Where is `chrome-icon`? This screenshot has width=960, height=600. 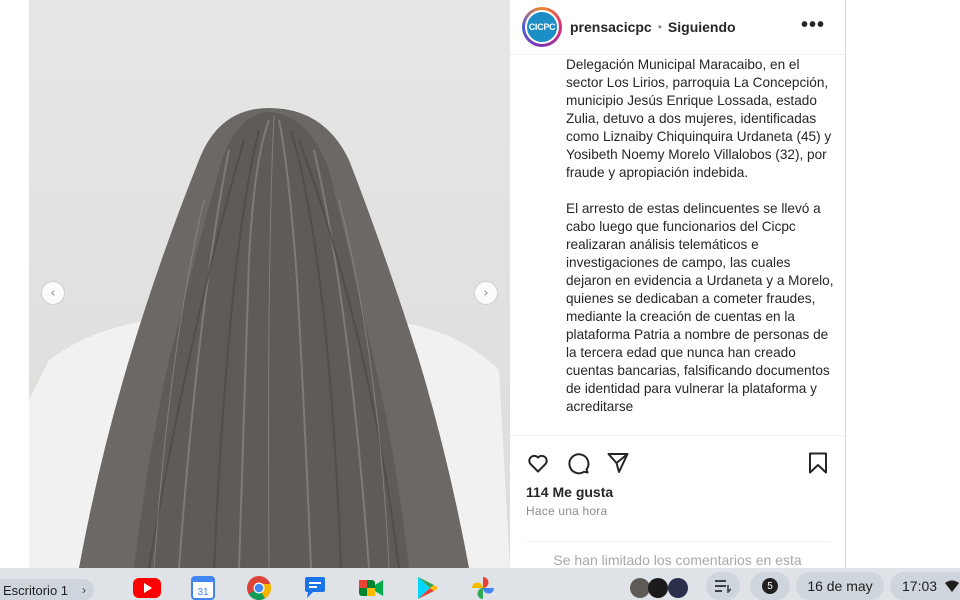 chrome-icon is located at coordinates (259, 588).